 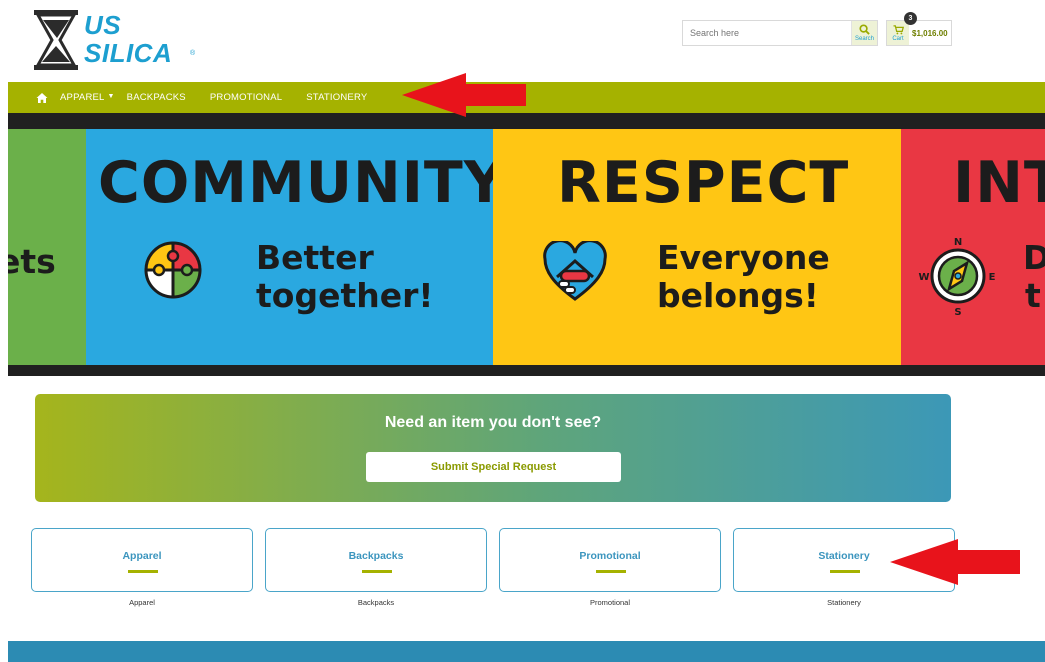 What do you see at coordinates (526, 651) in the screenshot?
I see `footer-band` at bounding box center [526, 651].